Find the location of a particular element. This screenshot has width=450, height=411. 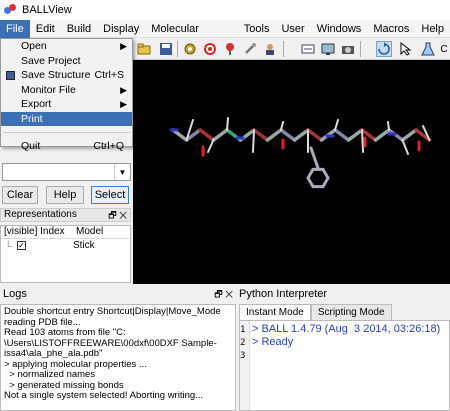

line-number: 1 is located at coordinates (243, 330).